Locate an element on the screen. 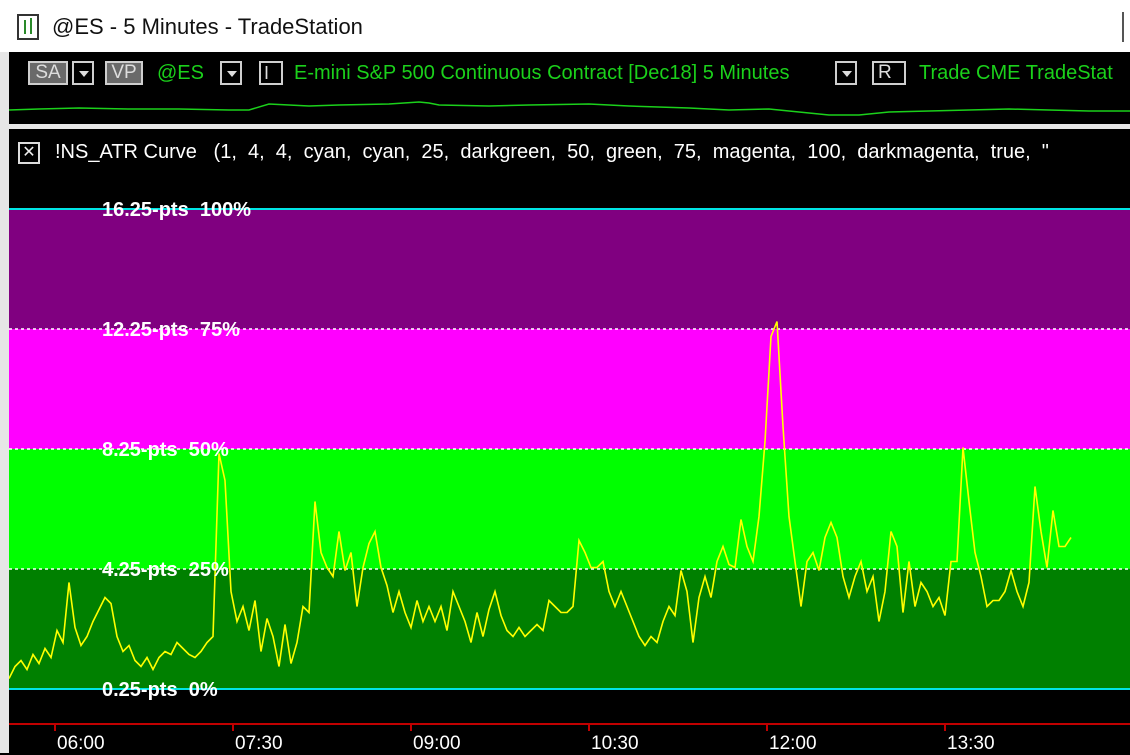 This screenshot has height=755, width=1130. time-label: 06:00 is located at coordinates (81, 743).